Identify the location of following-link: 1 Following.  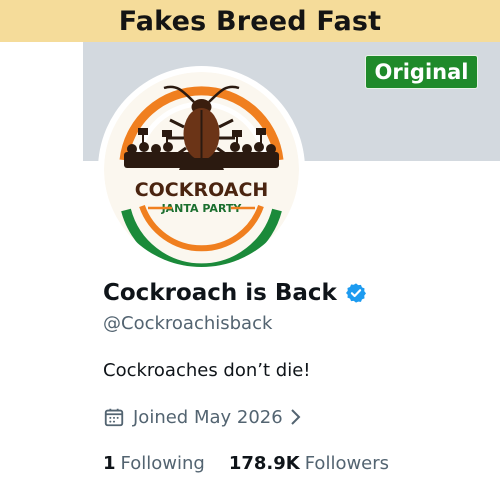
(154, 463).